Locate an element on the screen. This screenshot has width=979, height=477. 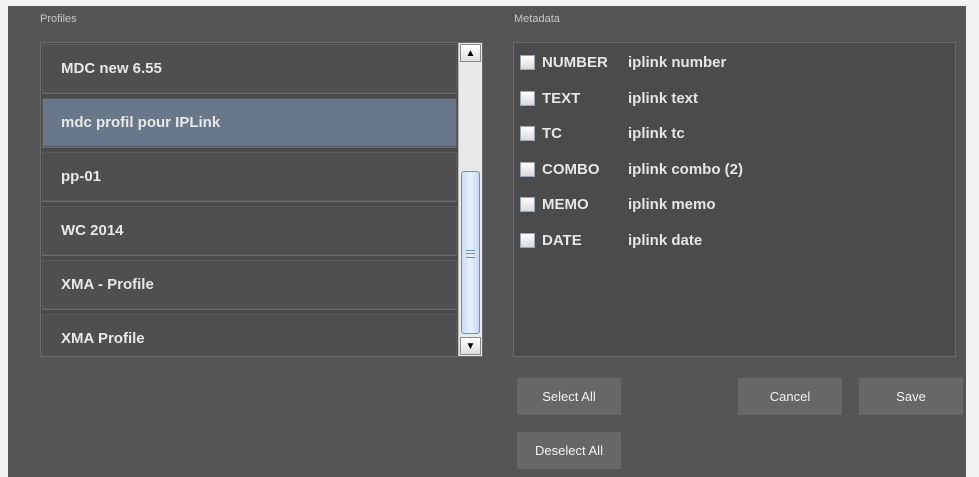
profile-item-label: XMA - Profile is located at coordinates (107, 284).